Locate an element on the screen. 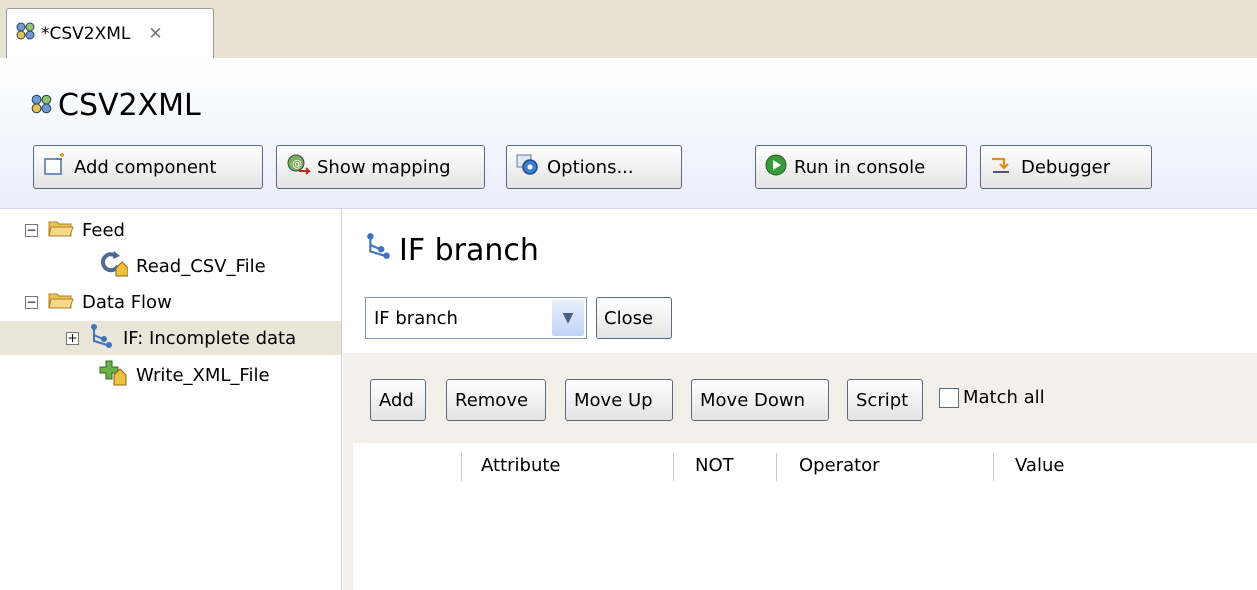  run-icon is located at coordinates (776, 167).